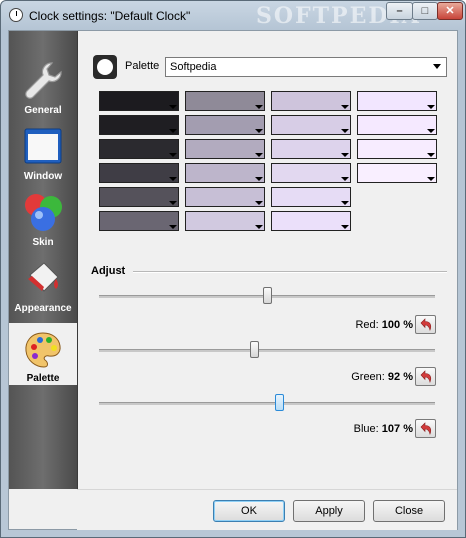 The height and width of the screenshot is (538, 466). I want to click on close-icon: ✕, so click(450, 11).